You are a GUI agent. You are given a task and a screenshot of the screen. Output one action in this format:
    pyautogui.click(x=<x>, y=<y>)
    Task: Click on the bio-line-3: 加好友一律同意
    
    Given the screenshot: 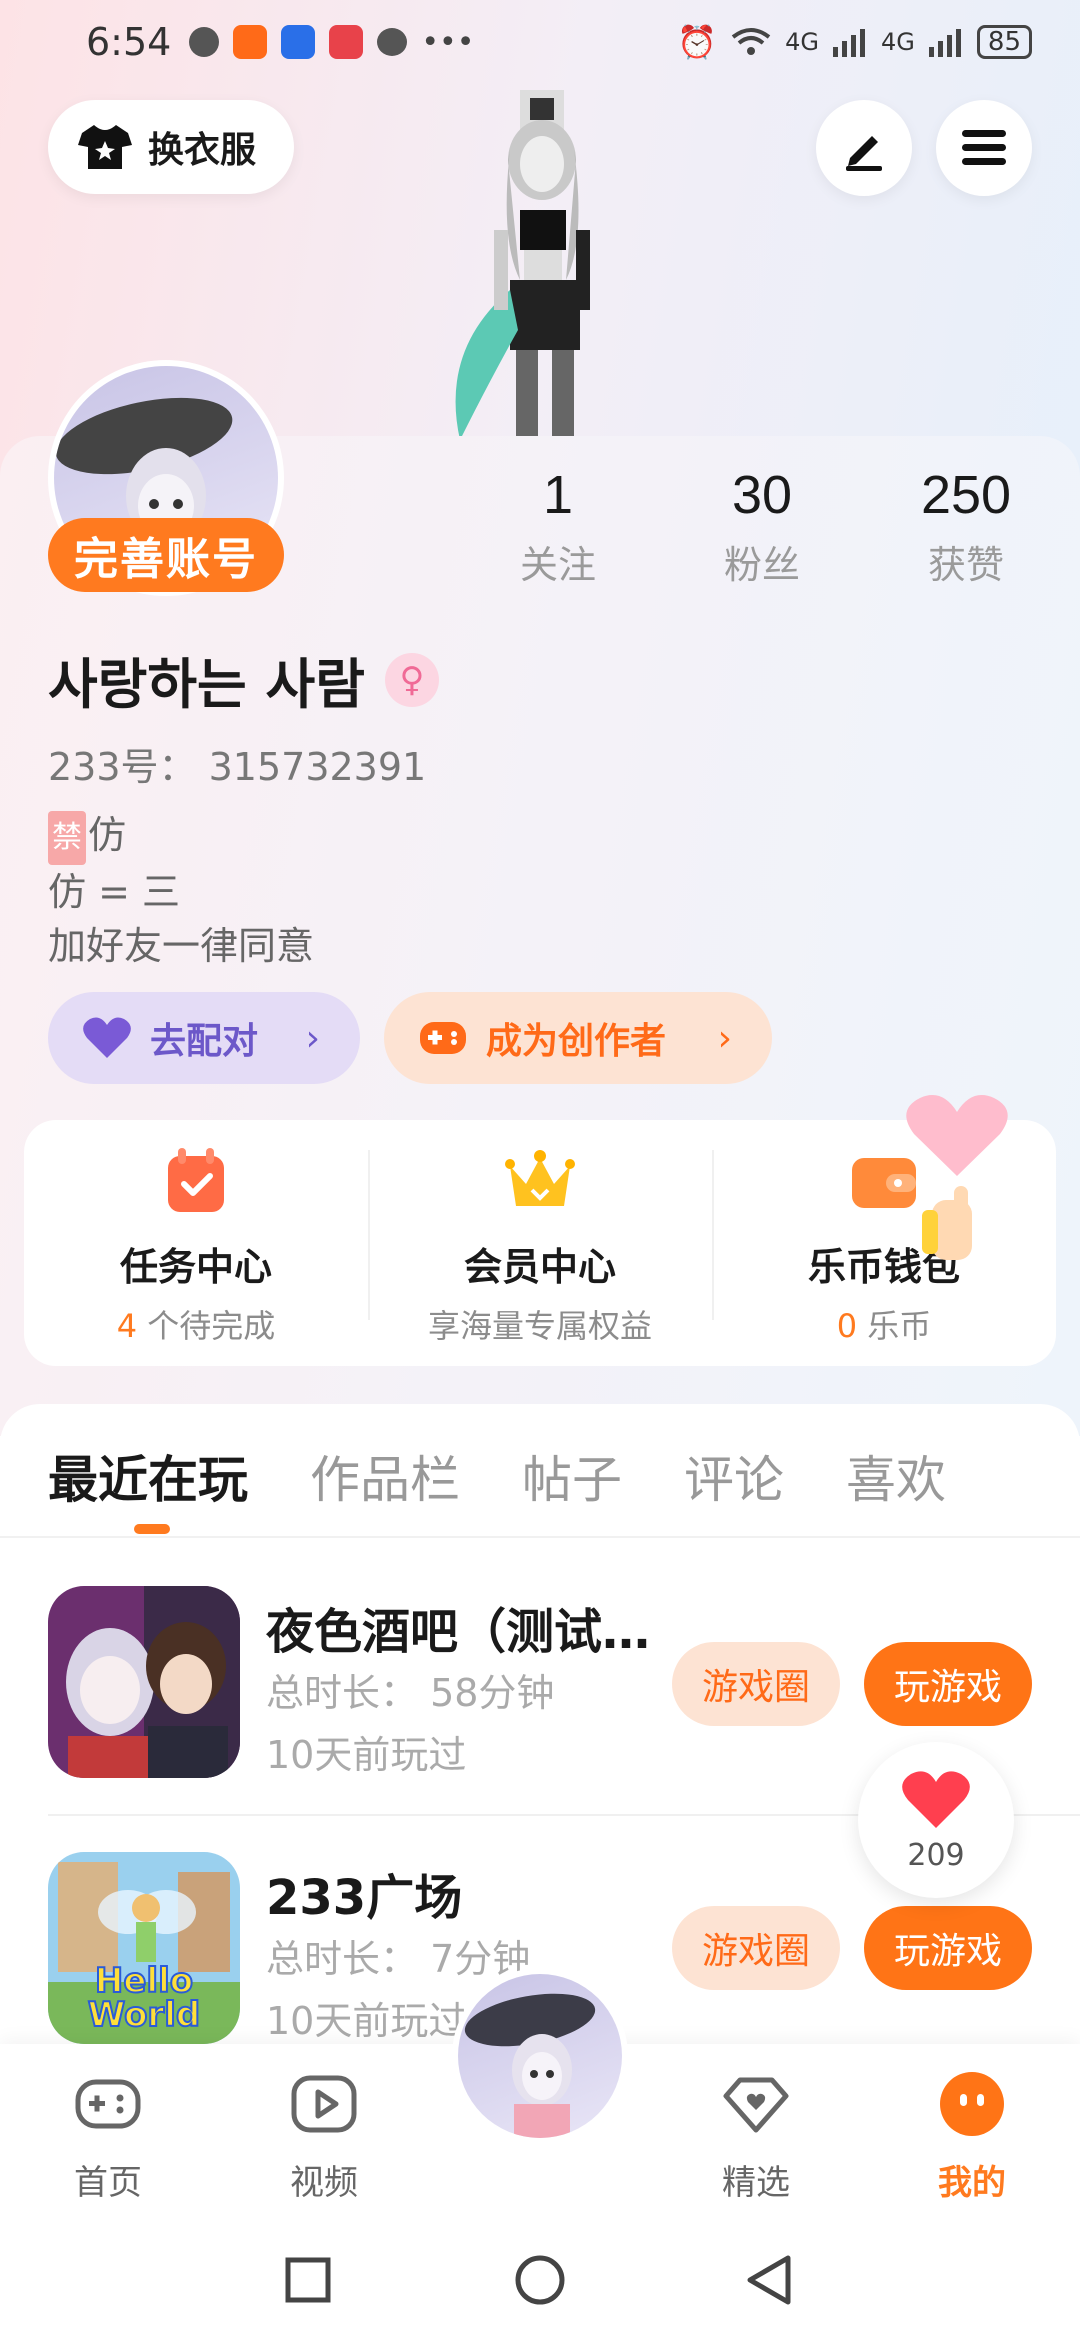 What is the action you would take?
    pyautogui.click(x=181, y=945)
    